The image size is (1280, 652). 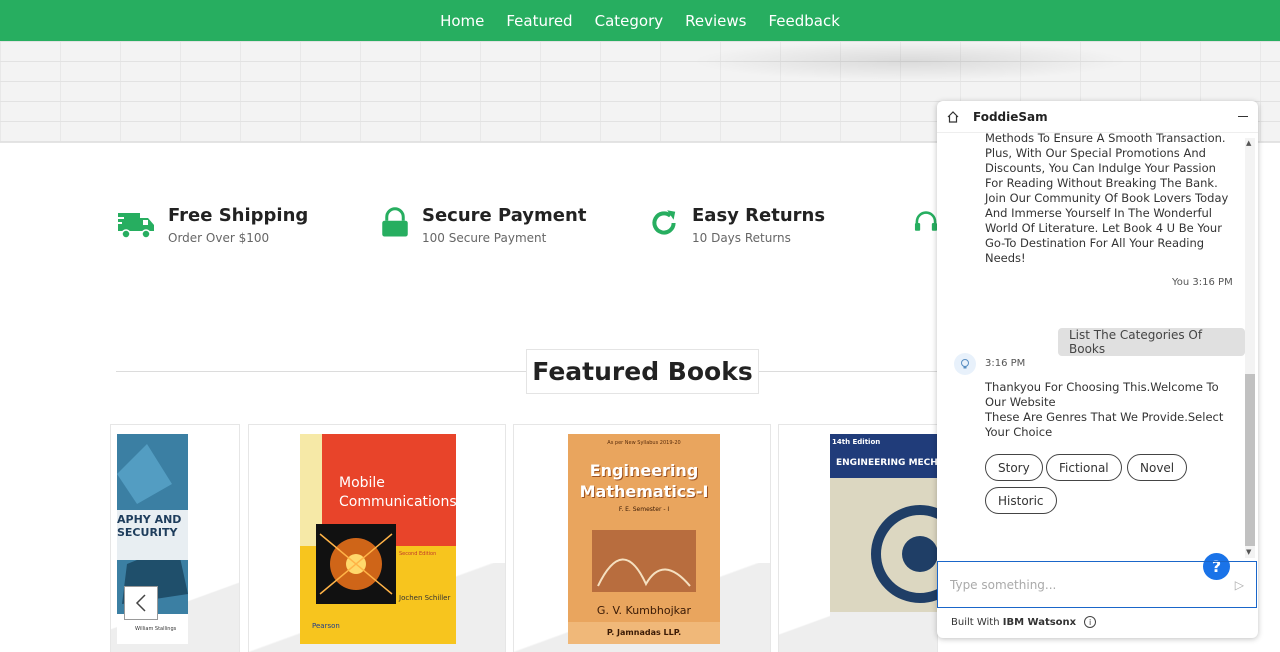 I want to click on feature-subtitle: 10 Days Returns, so click(x=741, y=238).